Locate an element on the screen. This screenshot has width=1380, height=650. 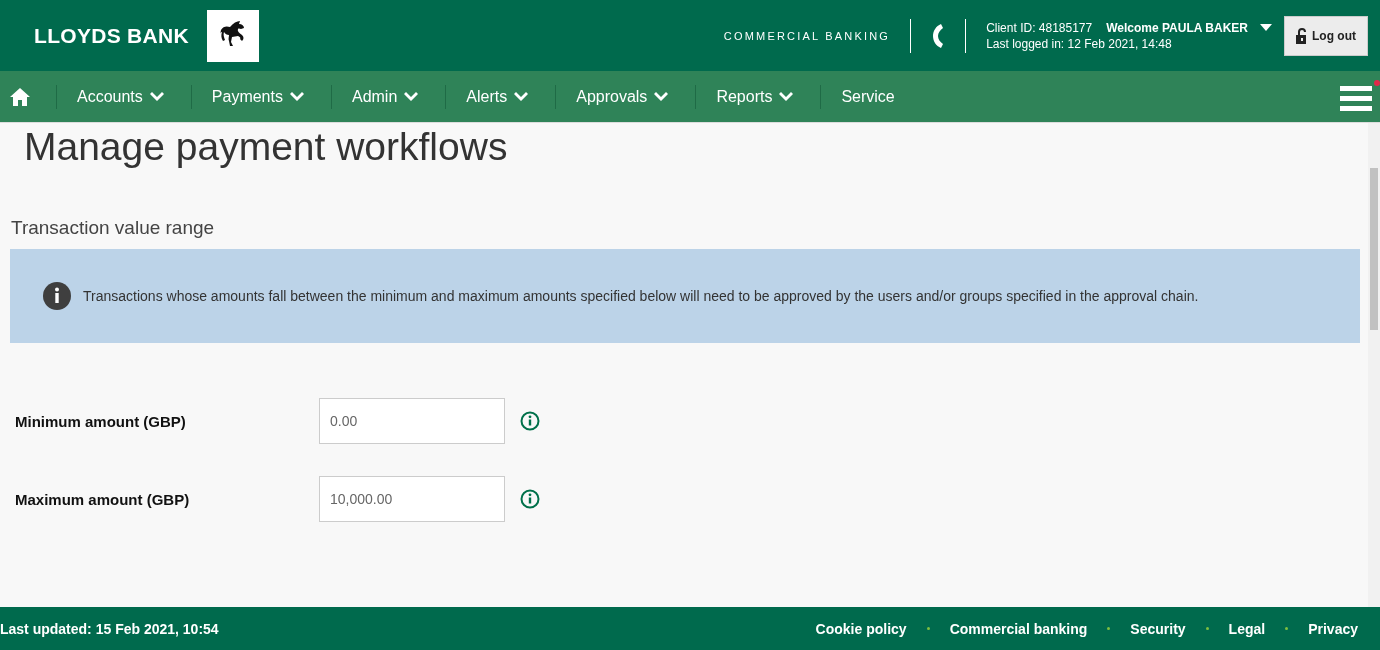
footer-link: Privacy is located at coordinates (1333, 628).